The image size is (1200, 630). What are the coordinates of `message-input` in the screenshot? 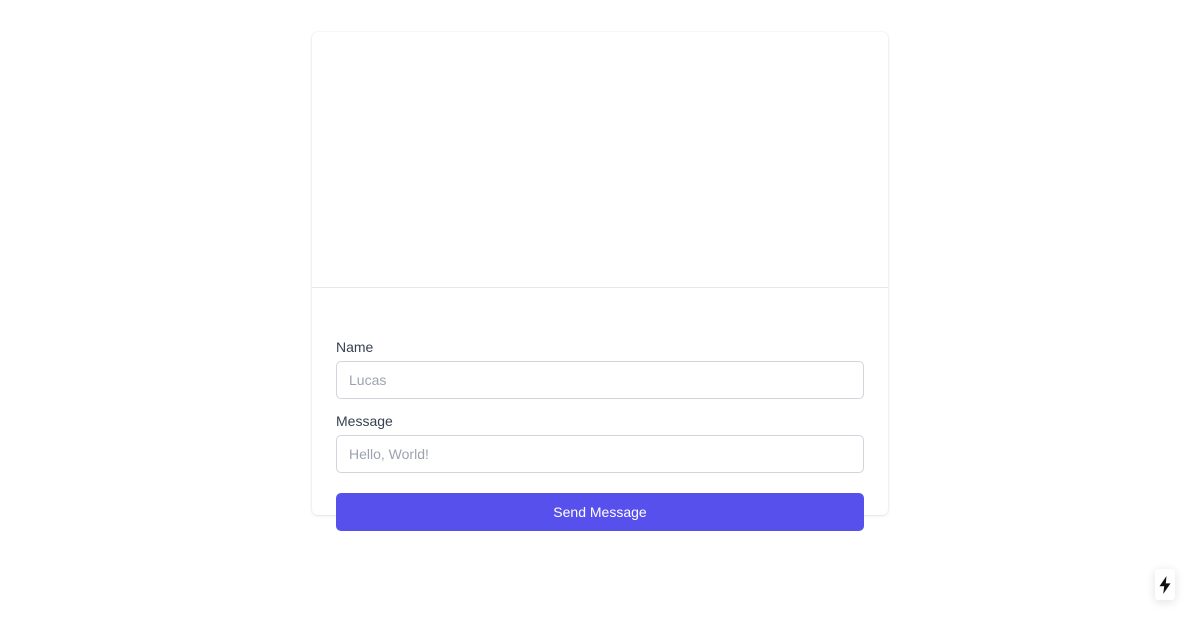 It's located at (600, 454).